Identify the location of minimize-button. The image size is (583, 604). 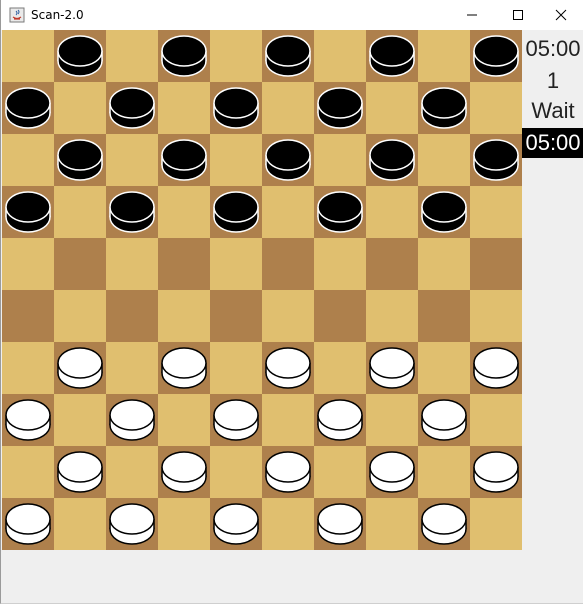
(472, 15).